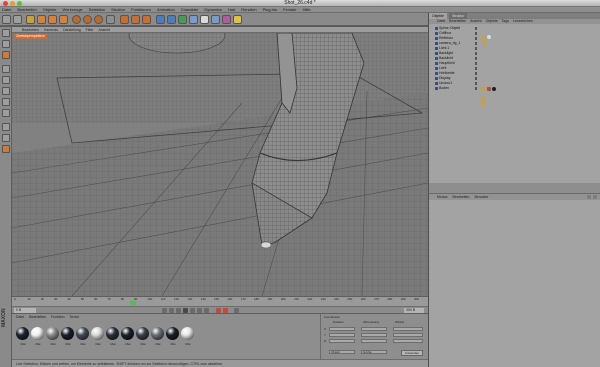 Image resolution: width=600 pixels, height=367 pixels. What do you see at coordinates (589, 197) in the screenshot?
I see `back-arrow-icon` at bounding box center [589, 197].